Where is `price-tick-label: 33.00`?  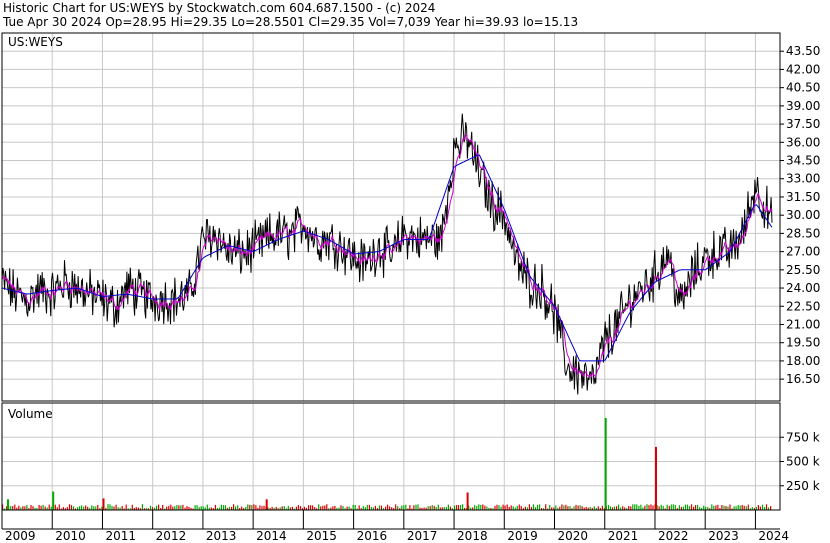 price-tick-label: 33.00 is located at coordinates (803, 179).